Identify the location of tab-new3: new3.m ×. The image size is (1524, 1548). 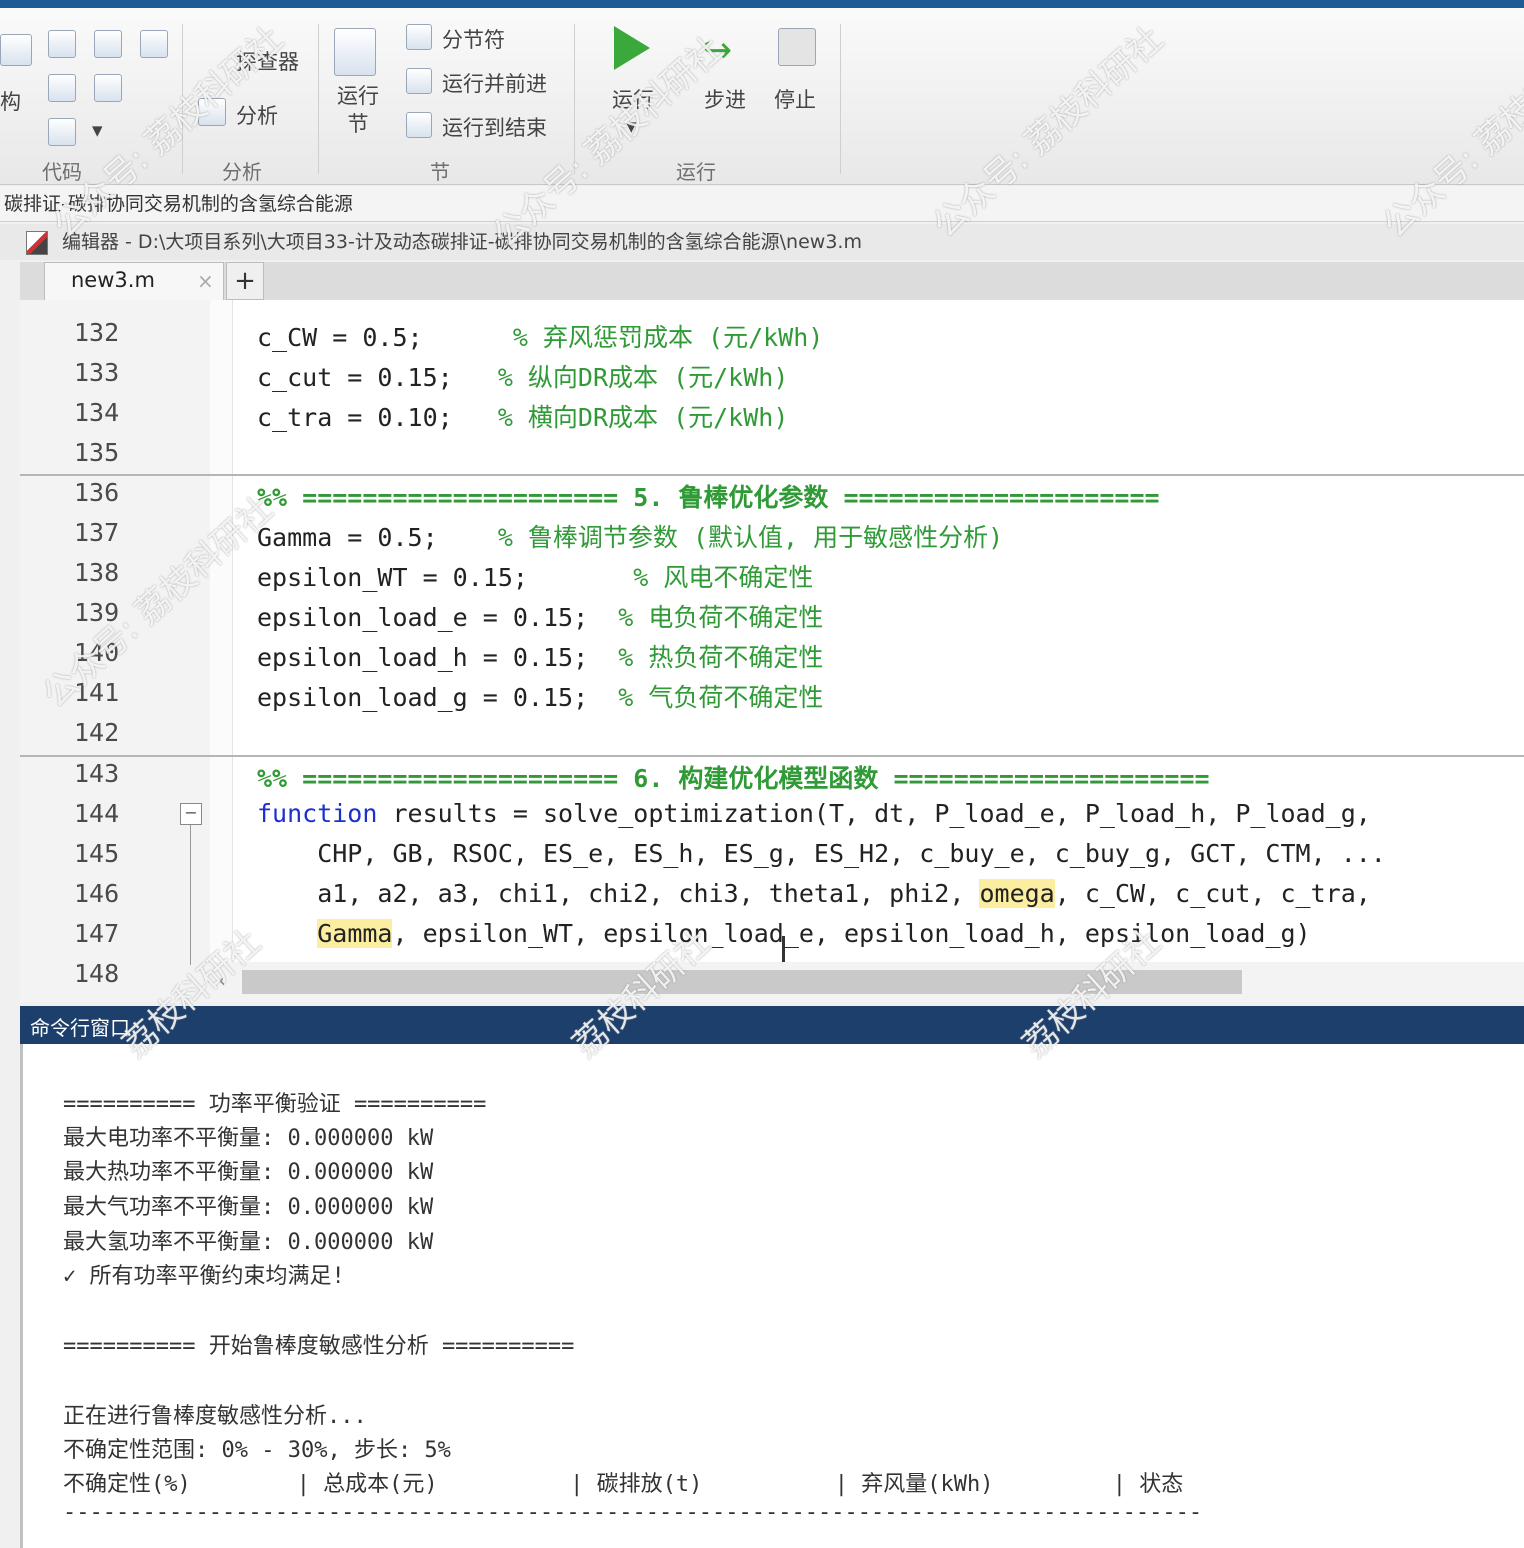
(134, 281).